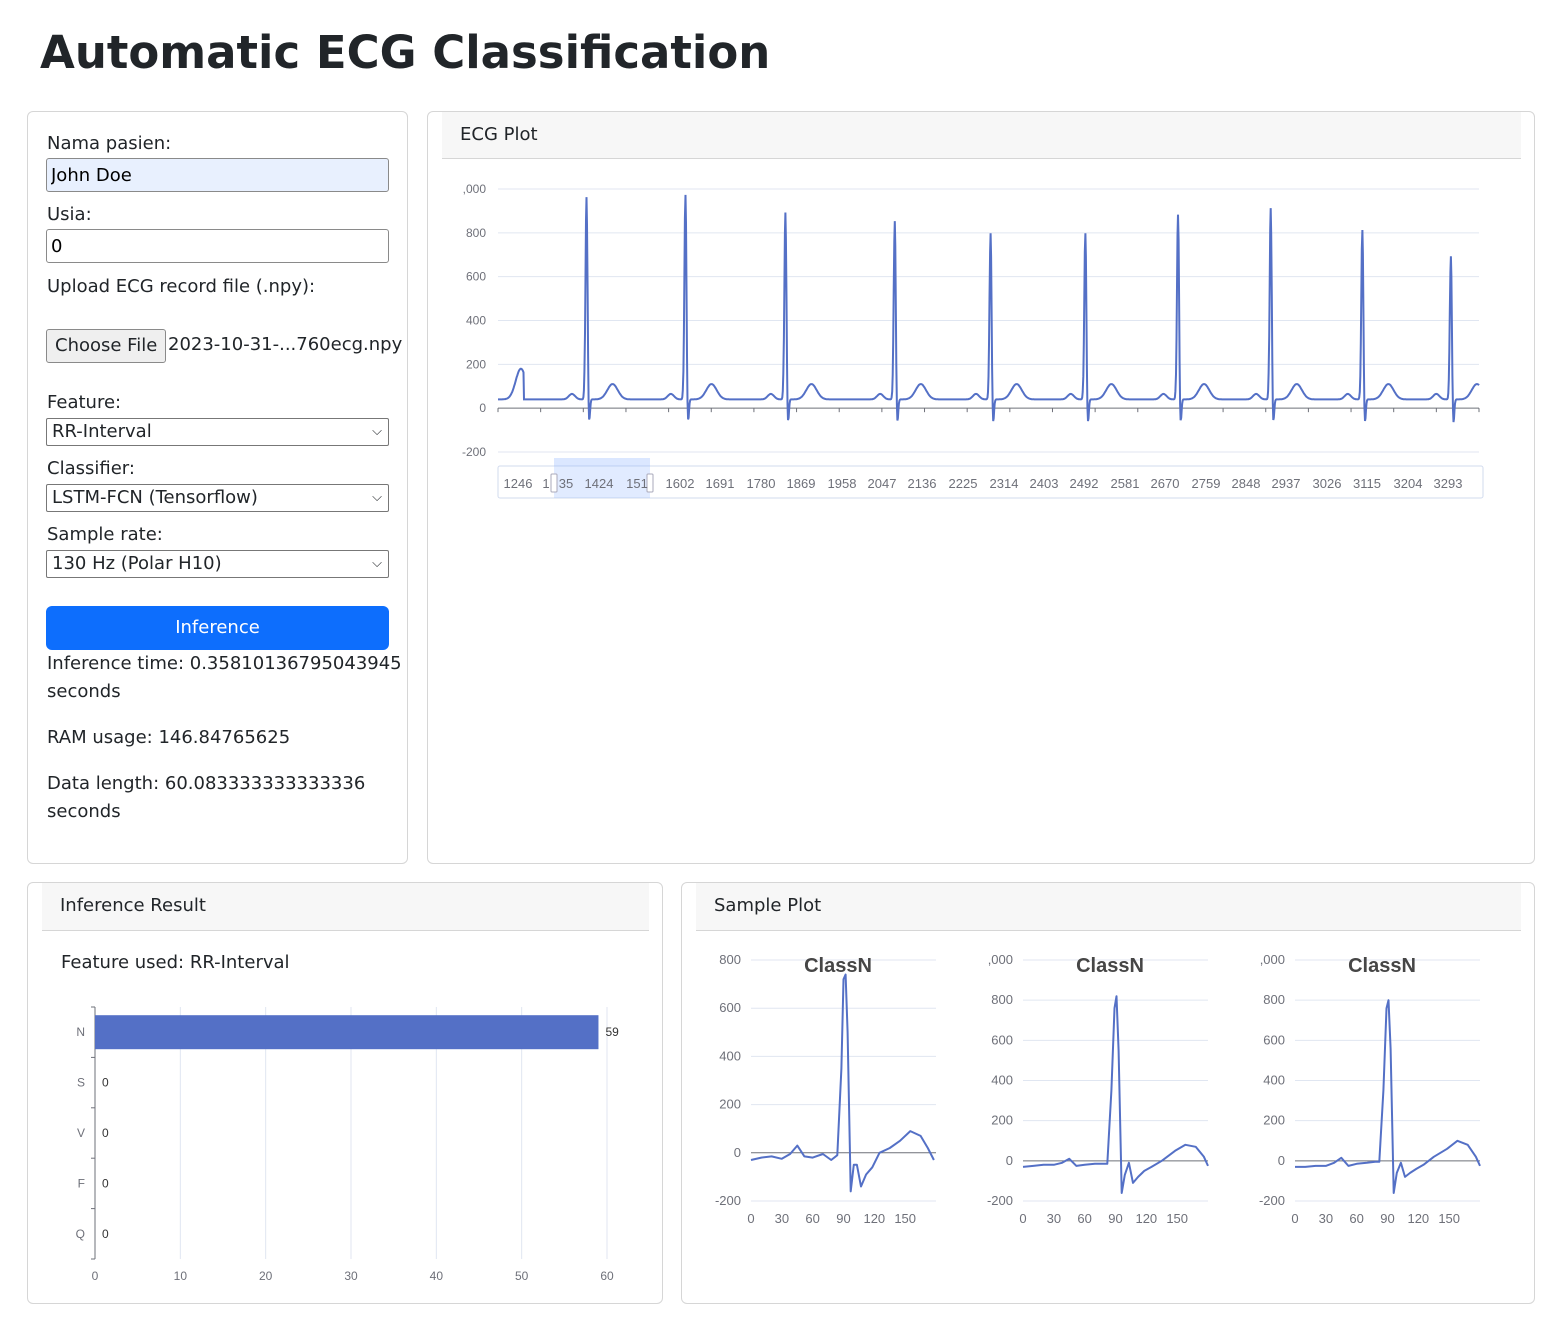 The image size is (1563, 1332). What do you see at coordinates (650, 483) in the screenshot?
I see `zoom-slider-right-handle` at bounding box center [650, 483].